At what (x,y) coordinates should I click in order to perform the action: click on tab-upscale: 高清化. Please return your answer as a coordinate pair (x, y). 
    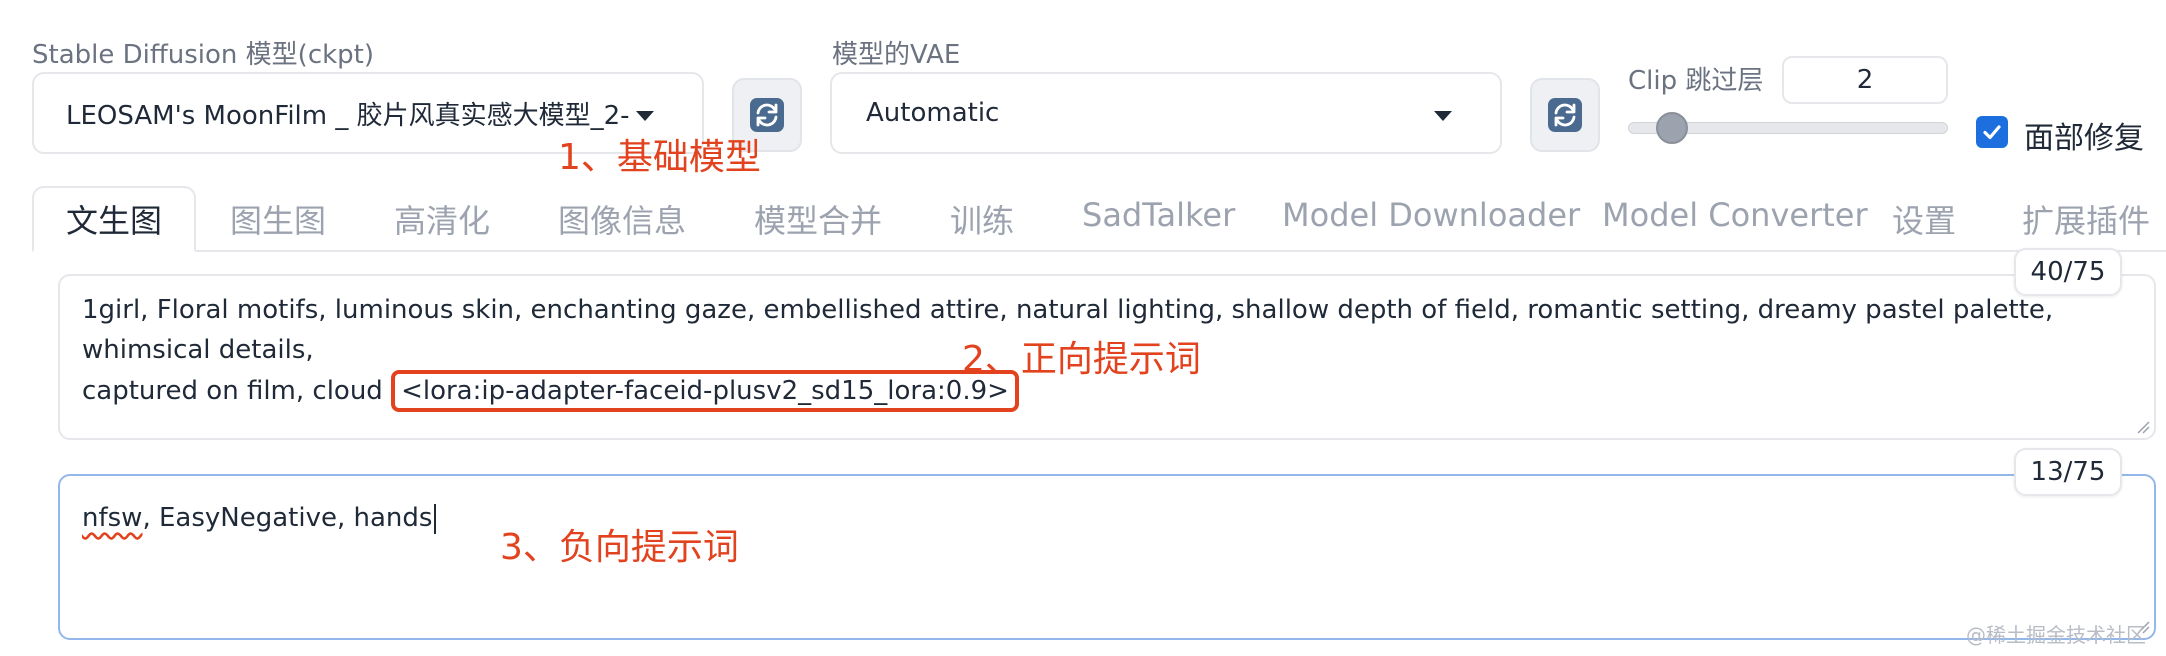
    Looking at the image, I should click on (442, 219).